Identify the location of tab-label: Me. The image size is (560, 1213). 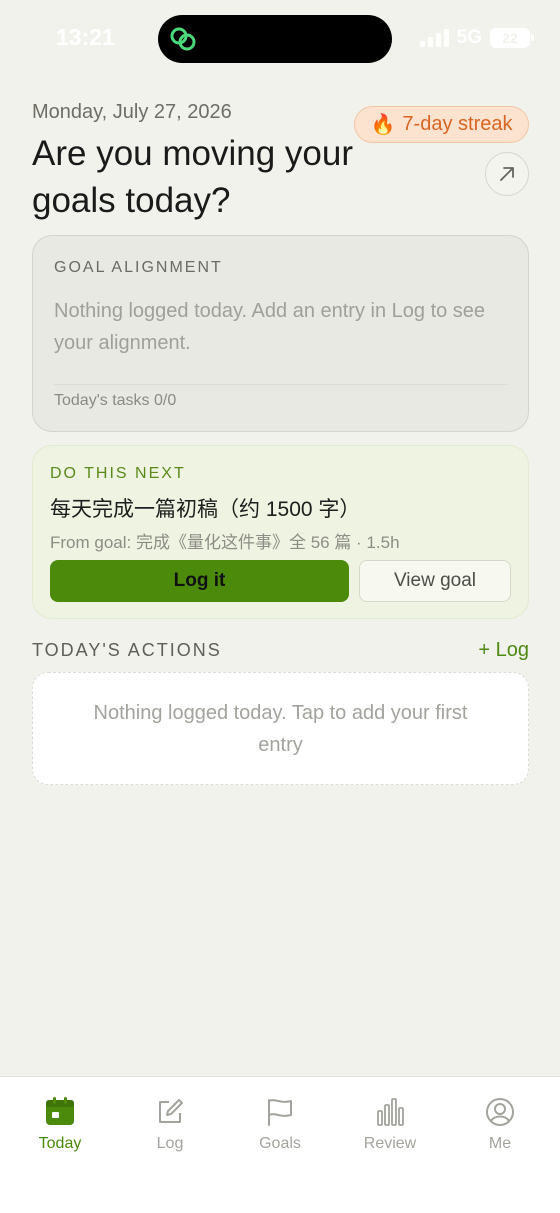
(500, 1143).